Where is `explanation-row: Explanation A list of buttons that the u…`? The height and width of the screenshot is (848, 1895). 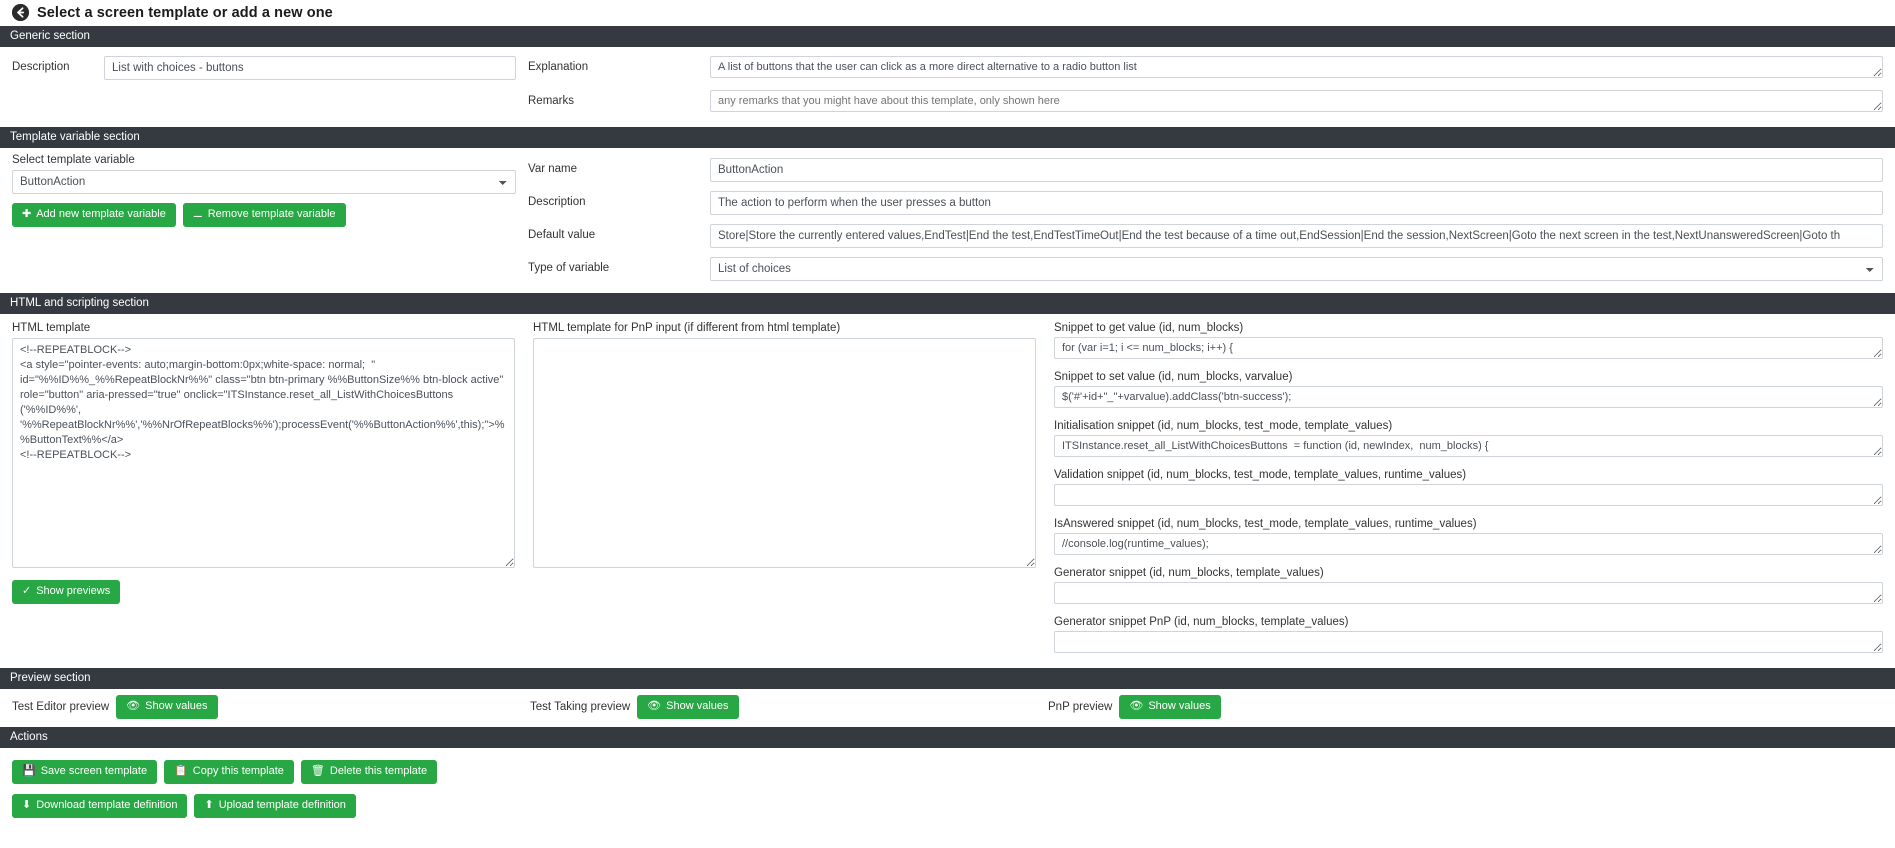
explanation-row: Explanation A list of buttons that the u… is located at coordinates (1205, 68).